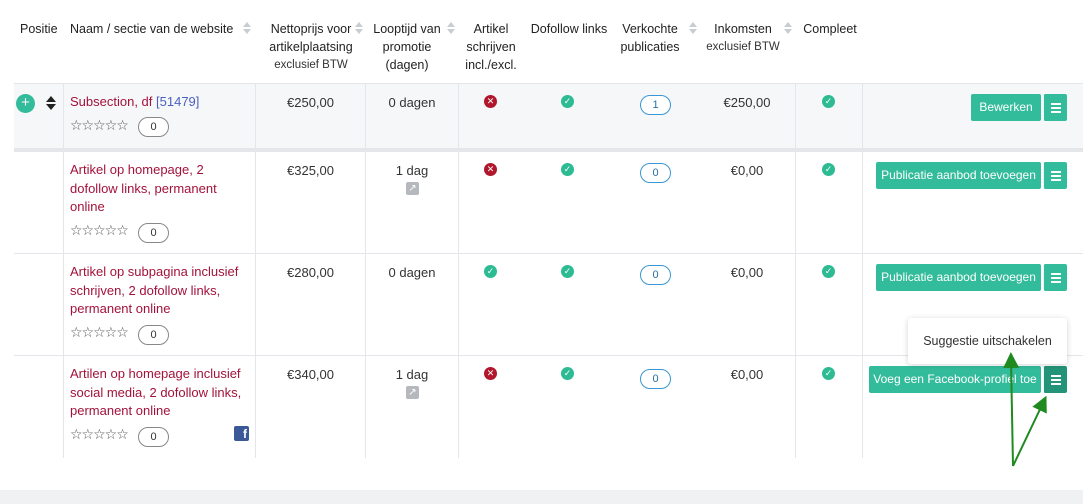 The height and width of the screenshot is (504, 1083). I want to click on arrow-to-popup, so click(1011, 409).